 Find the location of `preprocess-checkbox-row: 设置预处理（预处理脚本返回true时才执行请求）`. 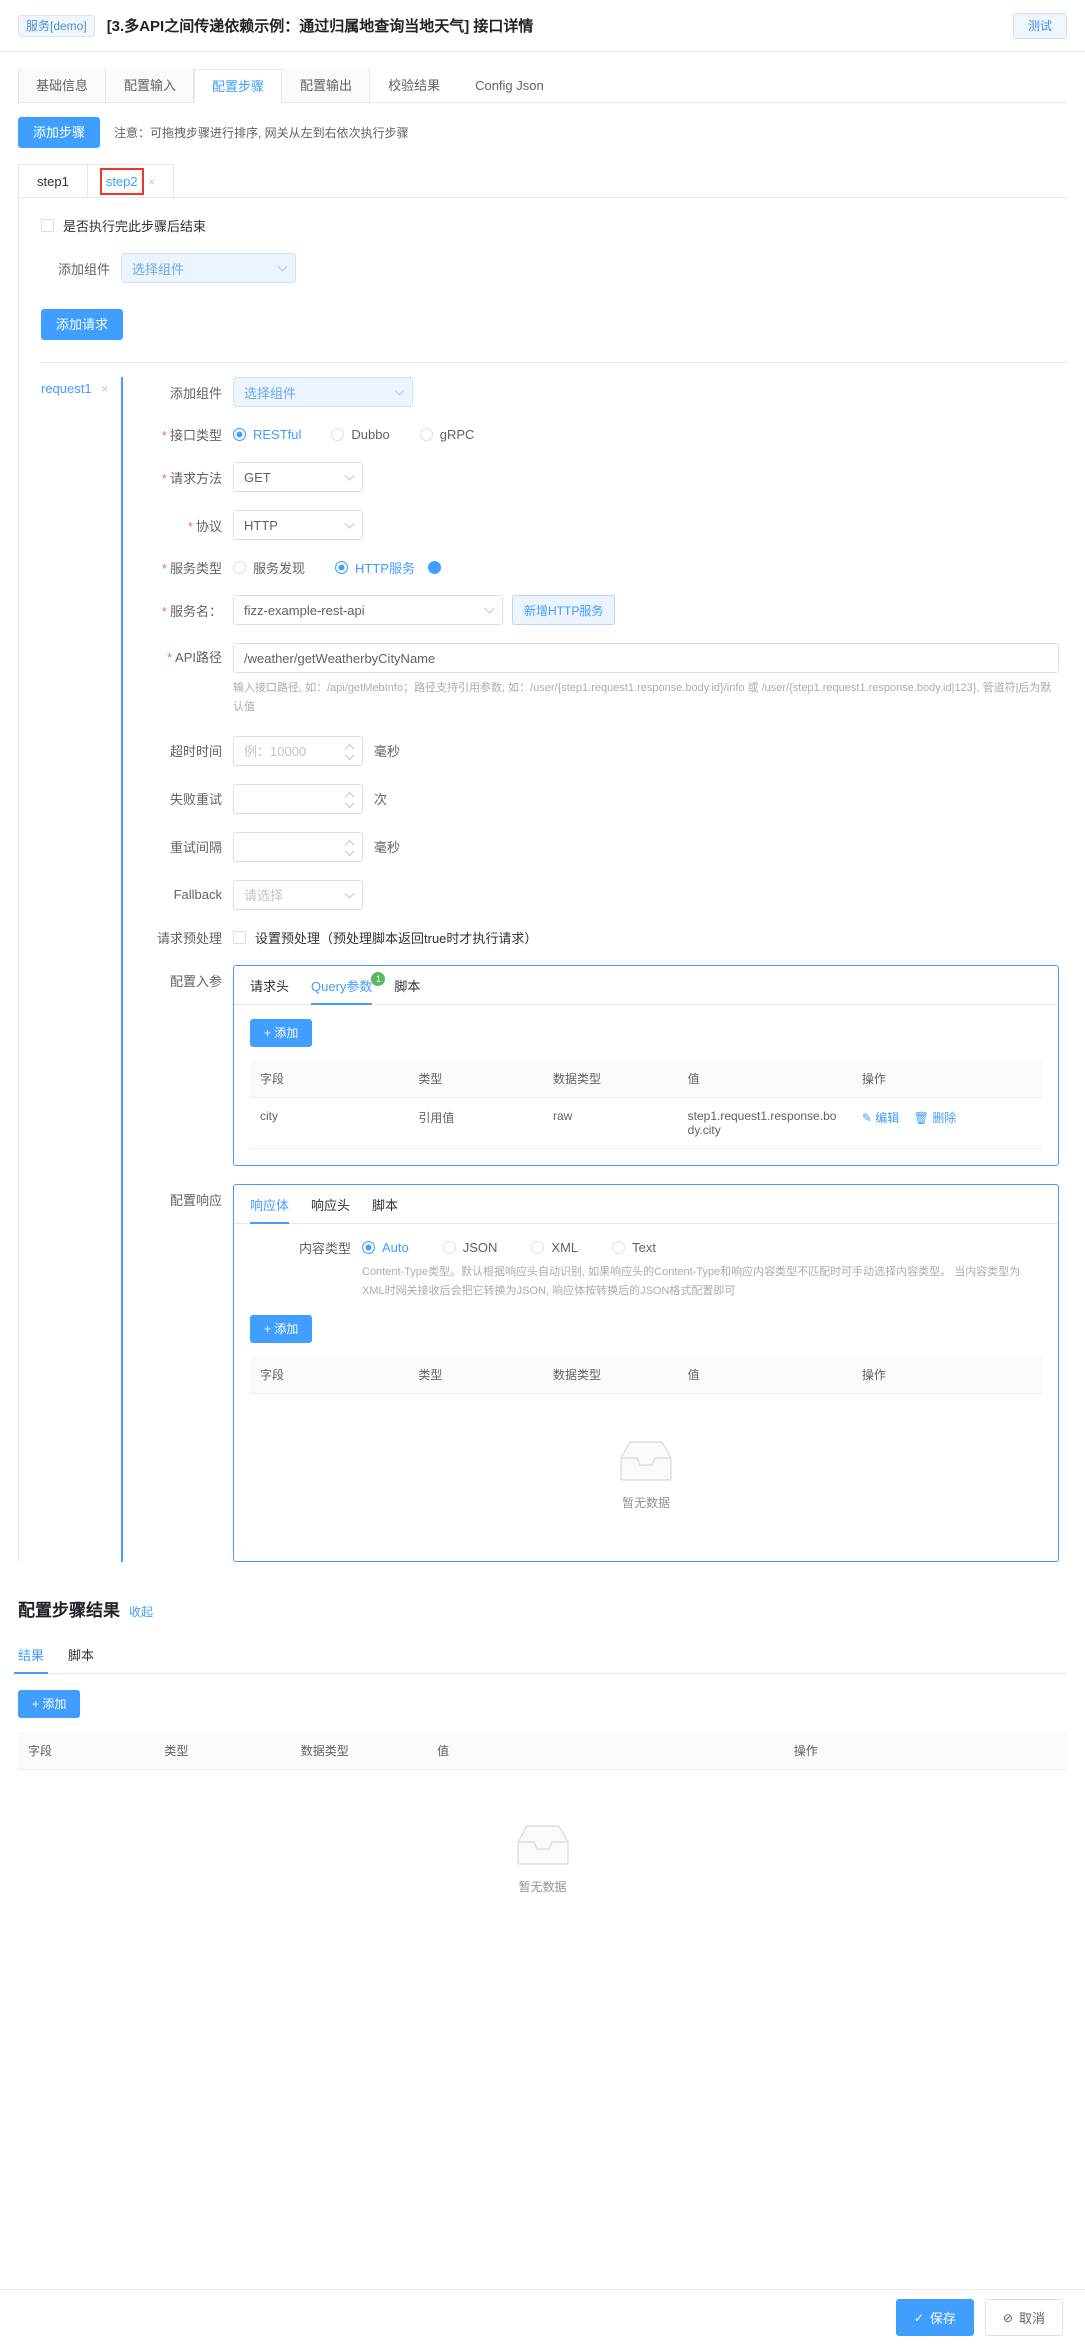

preprocess-checkbox-row: 设置预处理（预处理脚本返回true时才执行请求） is located at coordinates (385, 937).